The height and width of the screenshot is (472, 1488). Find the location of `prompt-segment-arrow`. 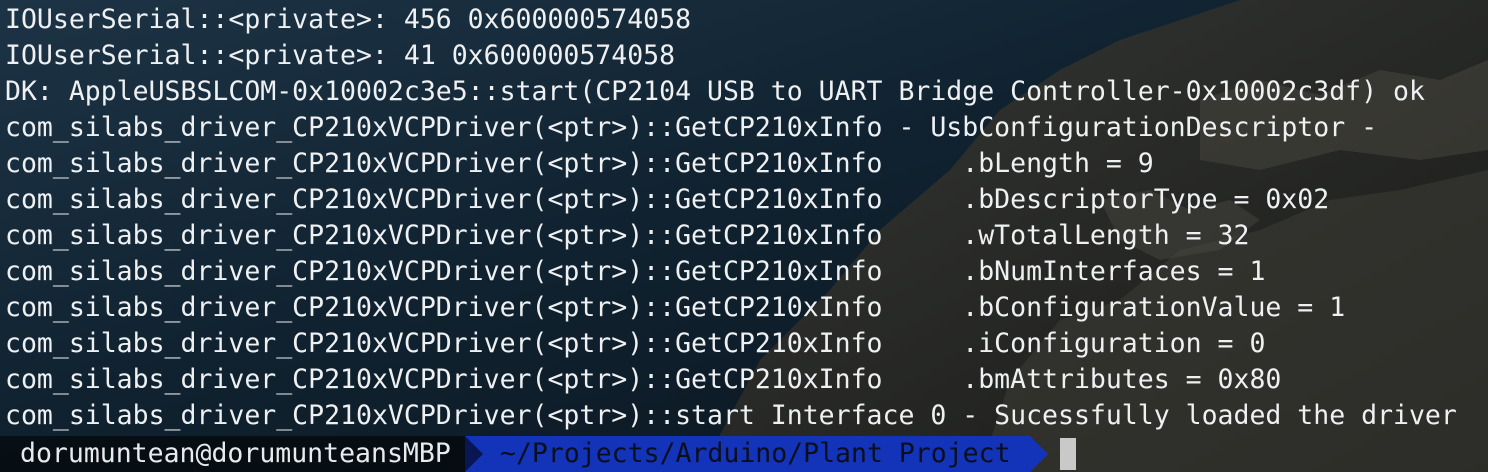

prompt-segment-arrow is located at coordinates (474, 454).